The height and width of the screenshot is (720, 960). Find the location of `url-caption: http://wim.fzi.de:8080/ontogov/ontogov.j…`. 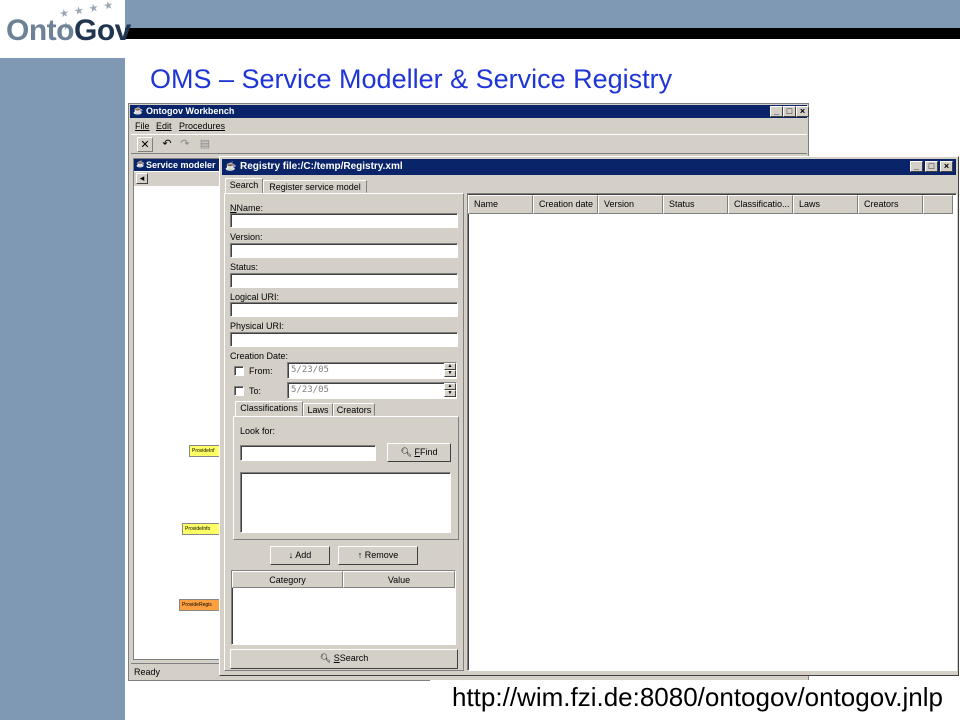

url-caption: http://wim.fzi.de:8080/ontogov/ontogov.j… is located at coordinates (697, 697).